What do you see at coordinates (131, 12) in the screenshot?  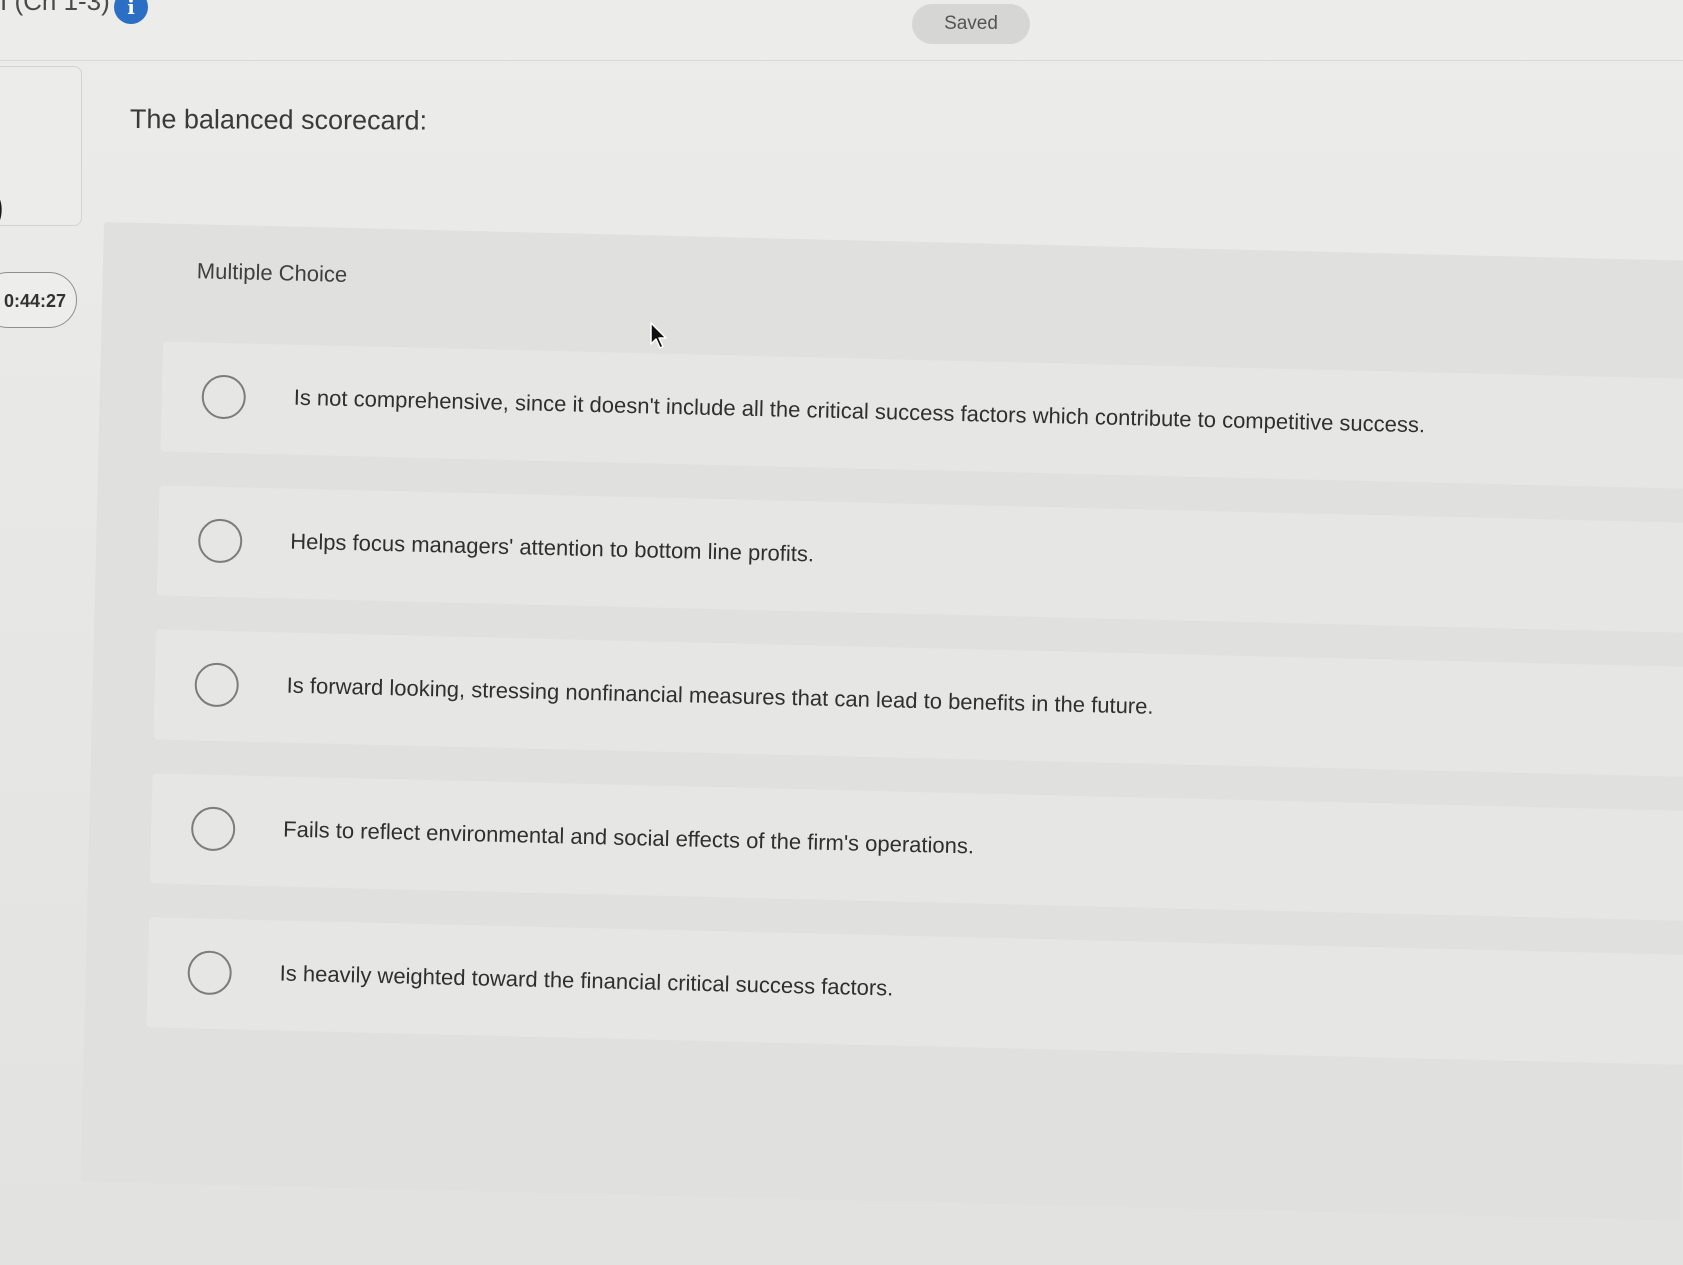 I see `info-icon: i` at bounding box center [131, 12].